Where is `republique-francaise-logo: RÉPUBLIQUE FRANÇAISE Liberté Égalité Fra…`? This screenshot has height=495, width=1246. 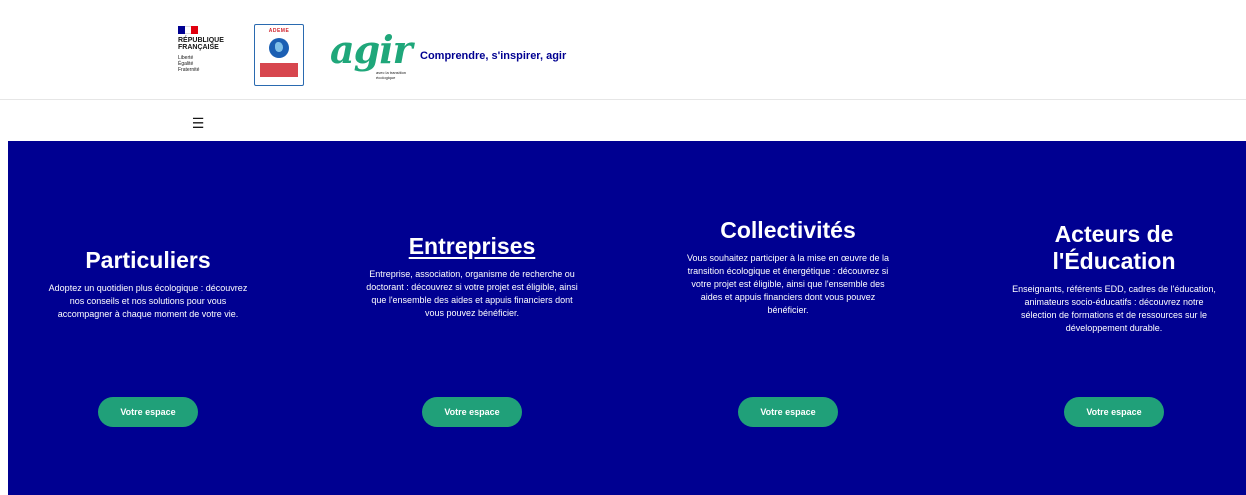
republique-francaise-logo: RÉPUBLIQUE FRANÇAISE Liberté Égalité Fra… is located at coordinates (213, 56).